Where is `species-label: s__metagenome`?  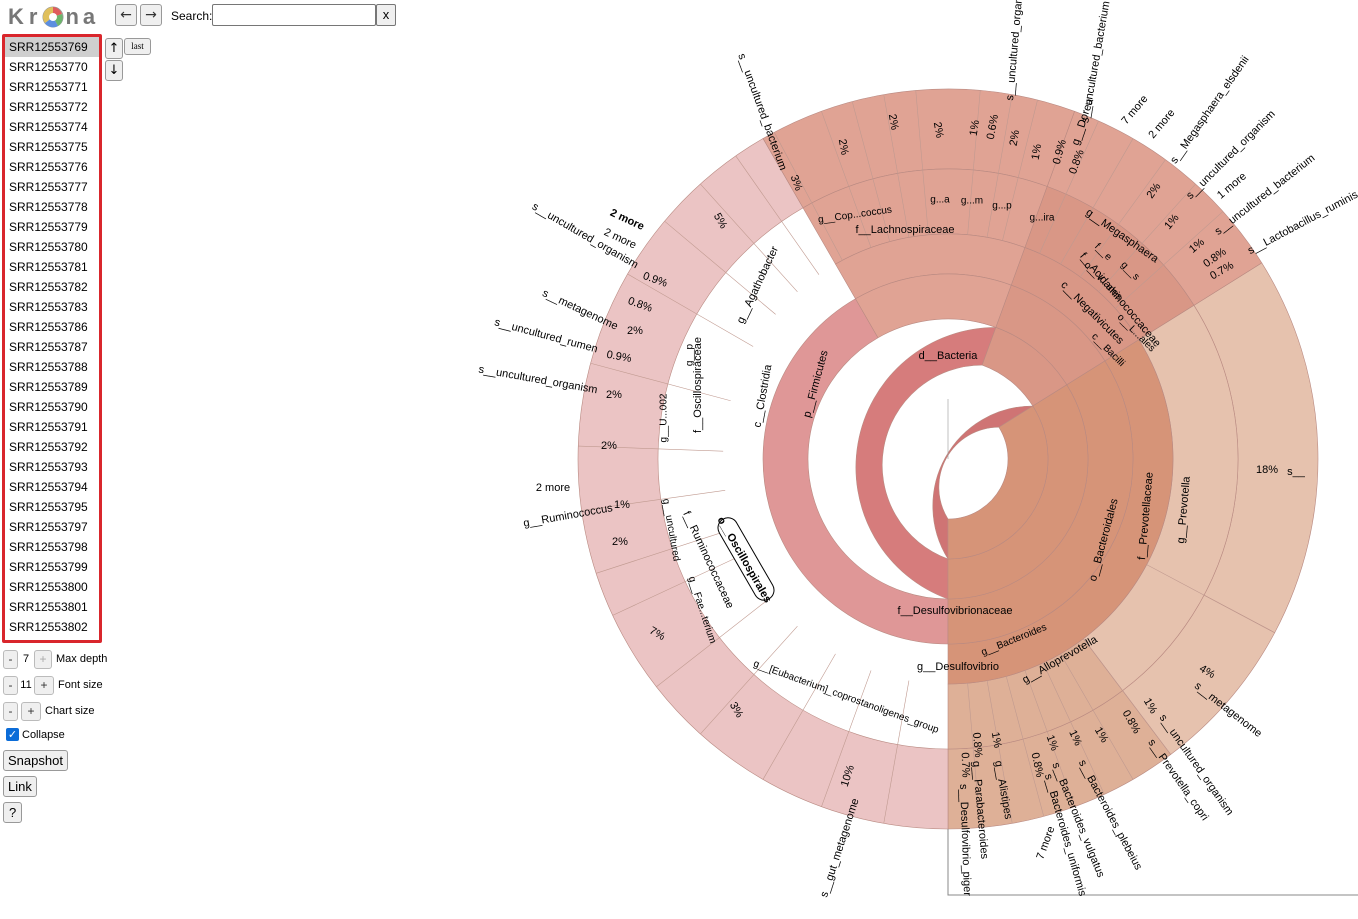 species-label: s__metagenome is located at coordinates (579, 310).